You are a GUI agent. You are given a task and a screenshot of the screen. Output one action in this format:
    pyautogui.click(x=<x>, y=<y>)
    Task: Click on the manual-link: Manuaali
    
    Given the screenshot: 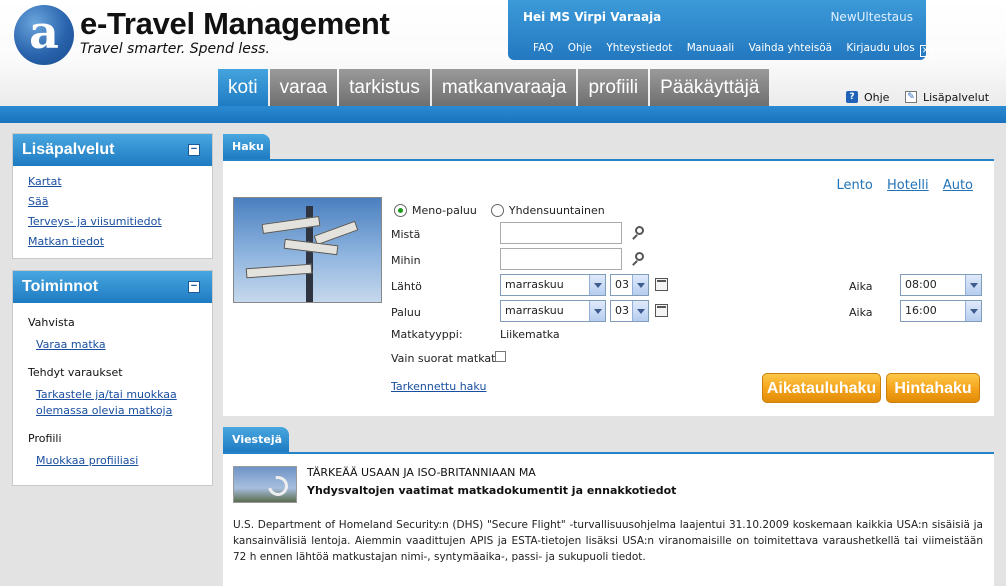 What is the action you would take?
    pyautogui.click(x=711, y=48)
    